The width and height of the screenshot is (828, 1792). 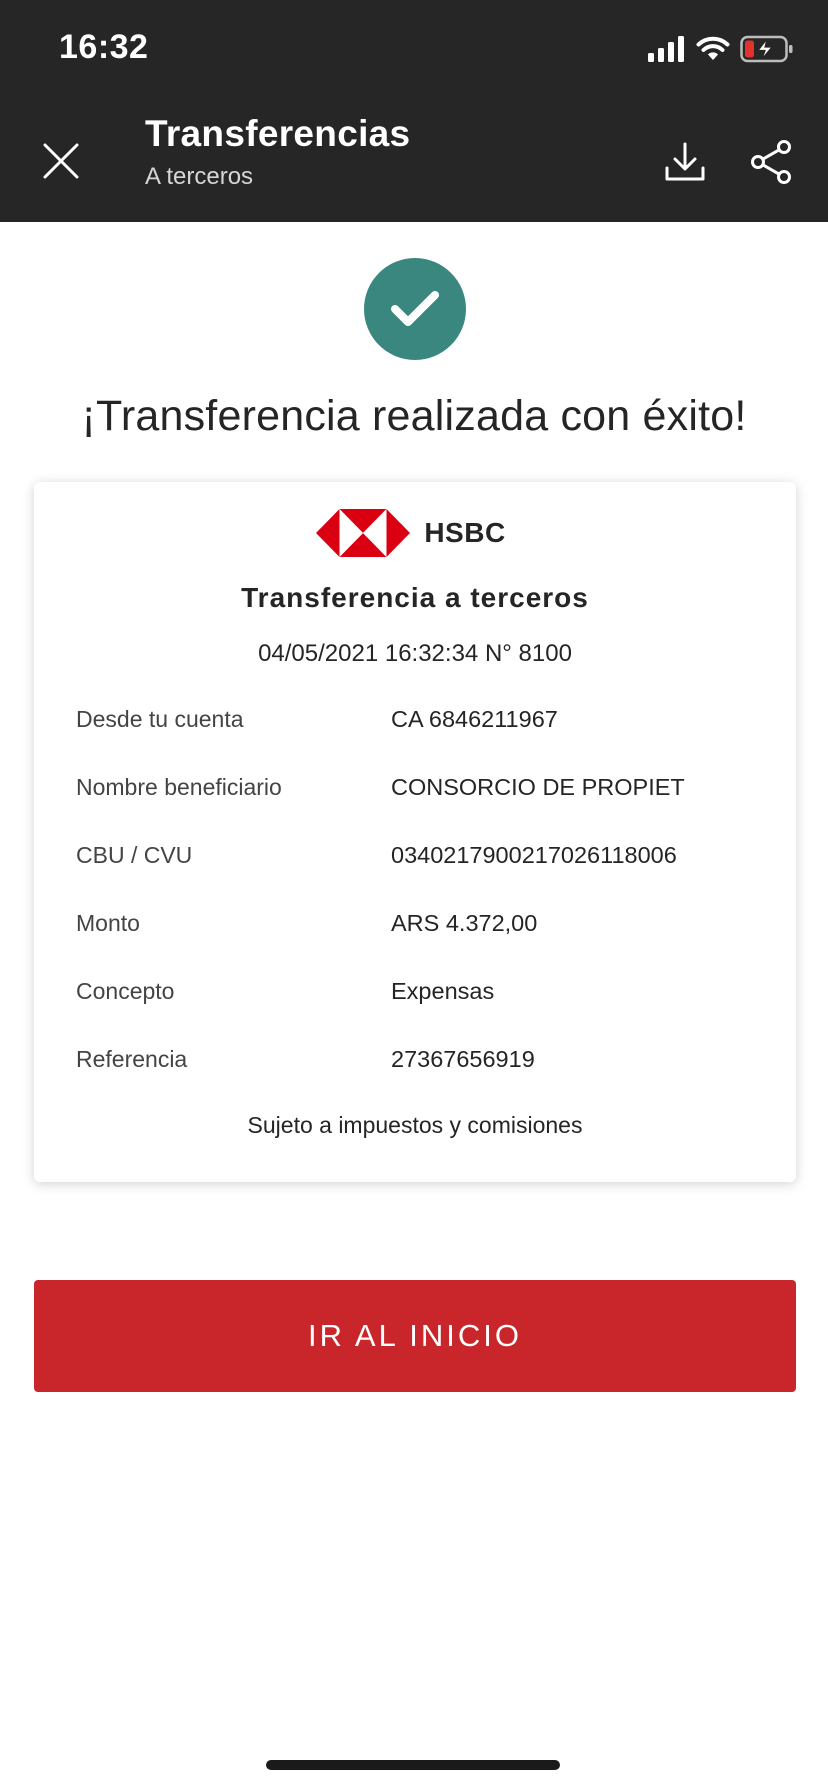 I want to click on bank-logo: HSBC, so click(x=415, y=533).